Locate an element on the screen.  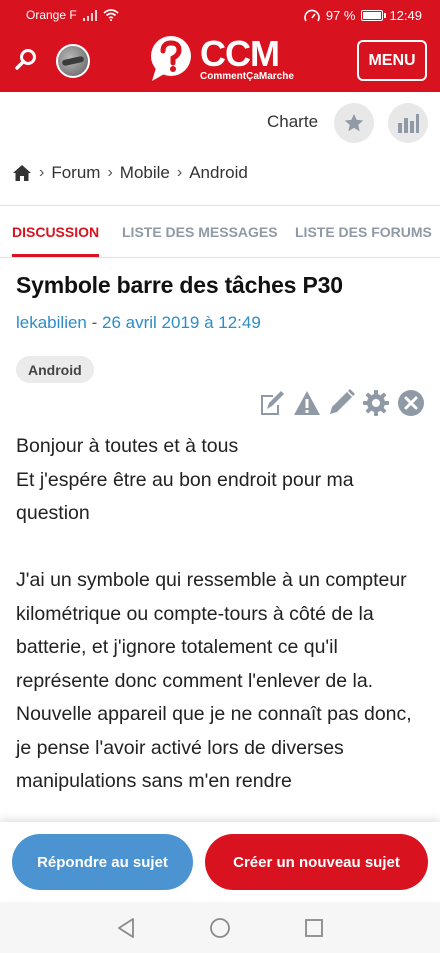
battery-icon is located at coordinates (374, 15).